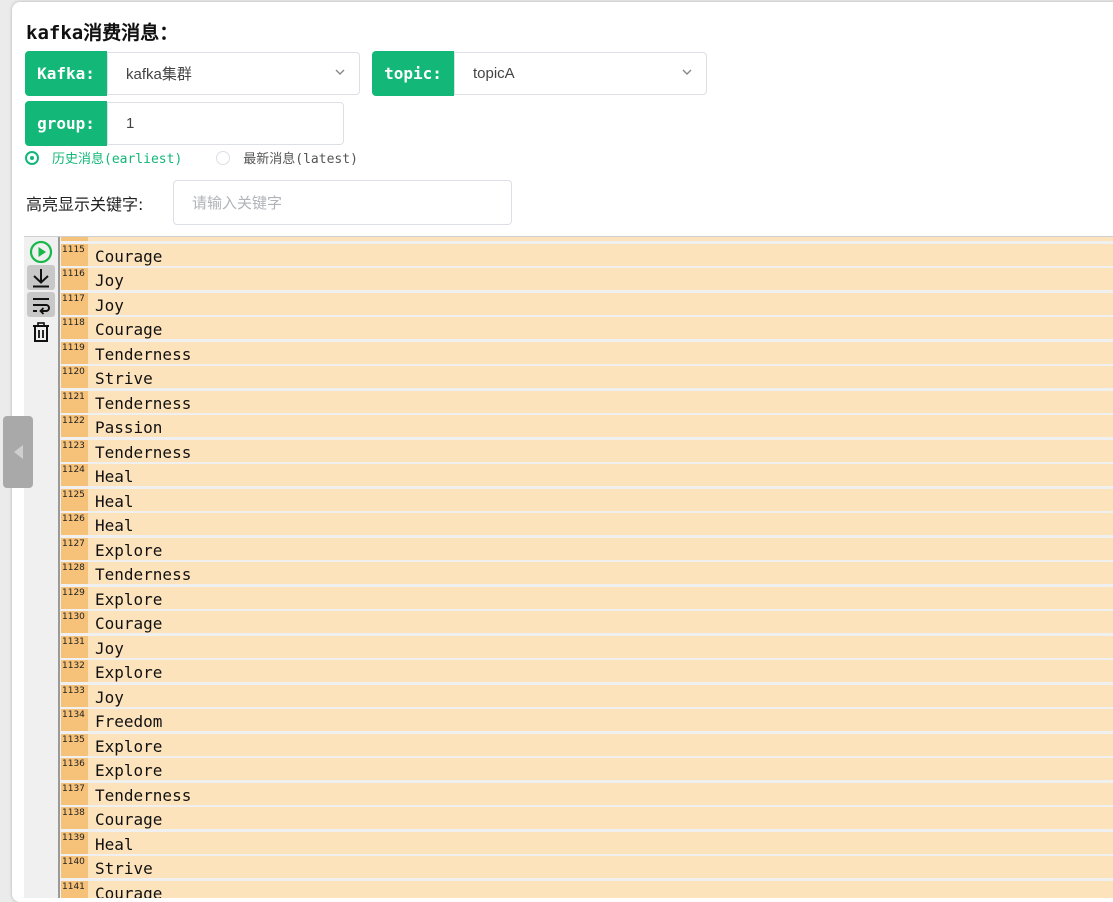  What do you see at coordinates (74, 524) in the screenshot?
I see `line-number: 1126` at bounding box center [74, 524].